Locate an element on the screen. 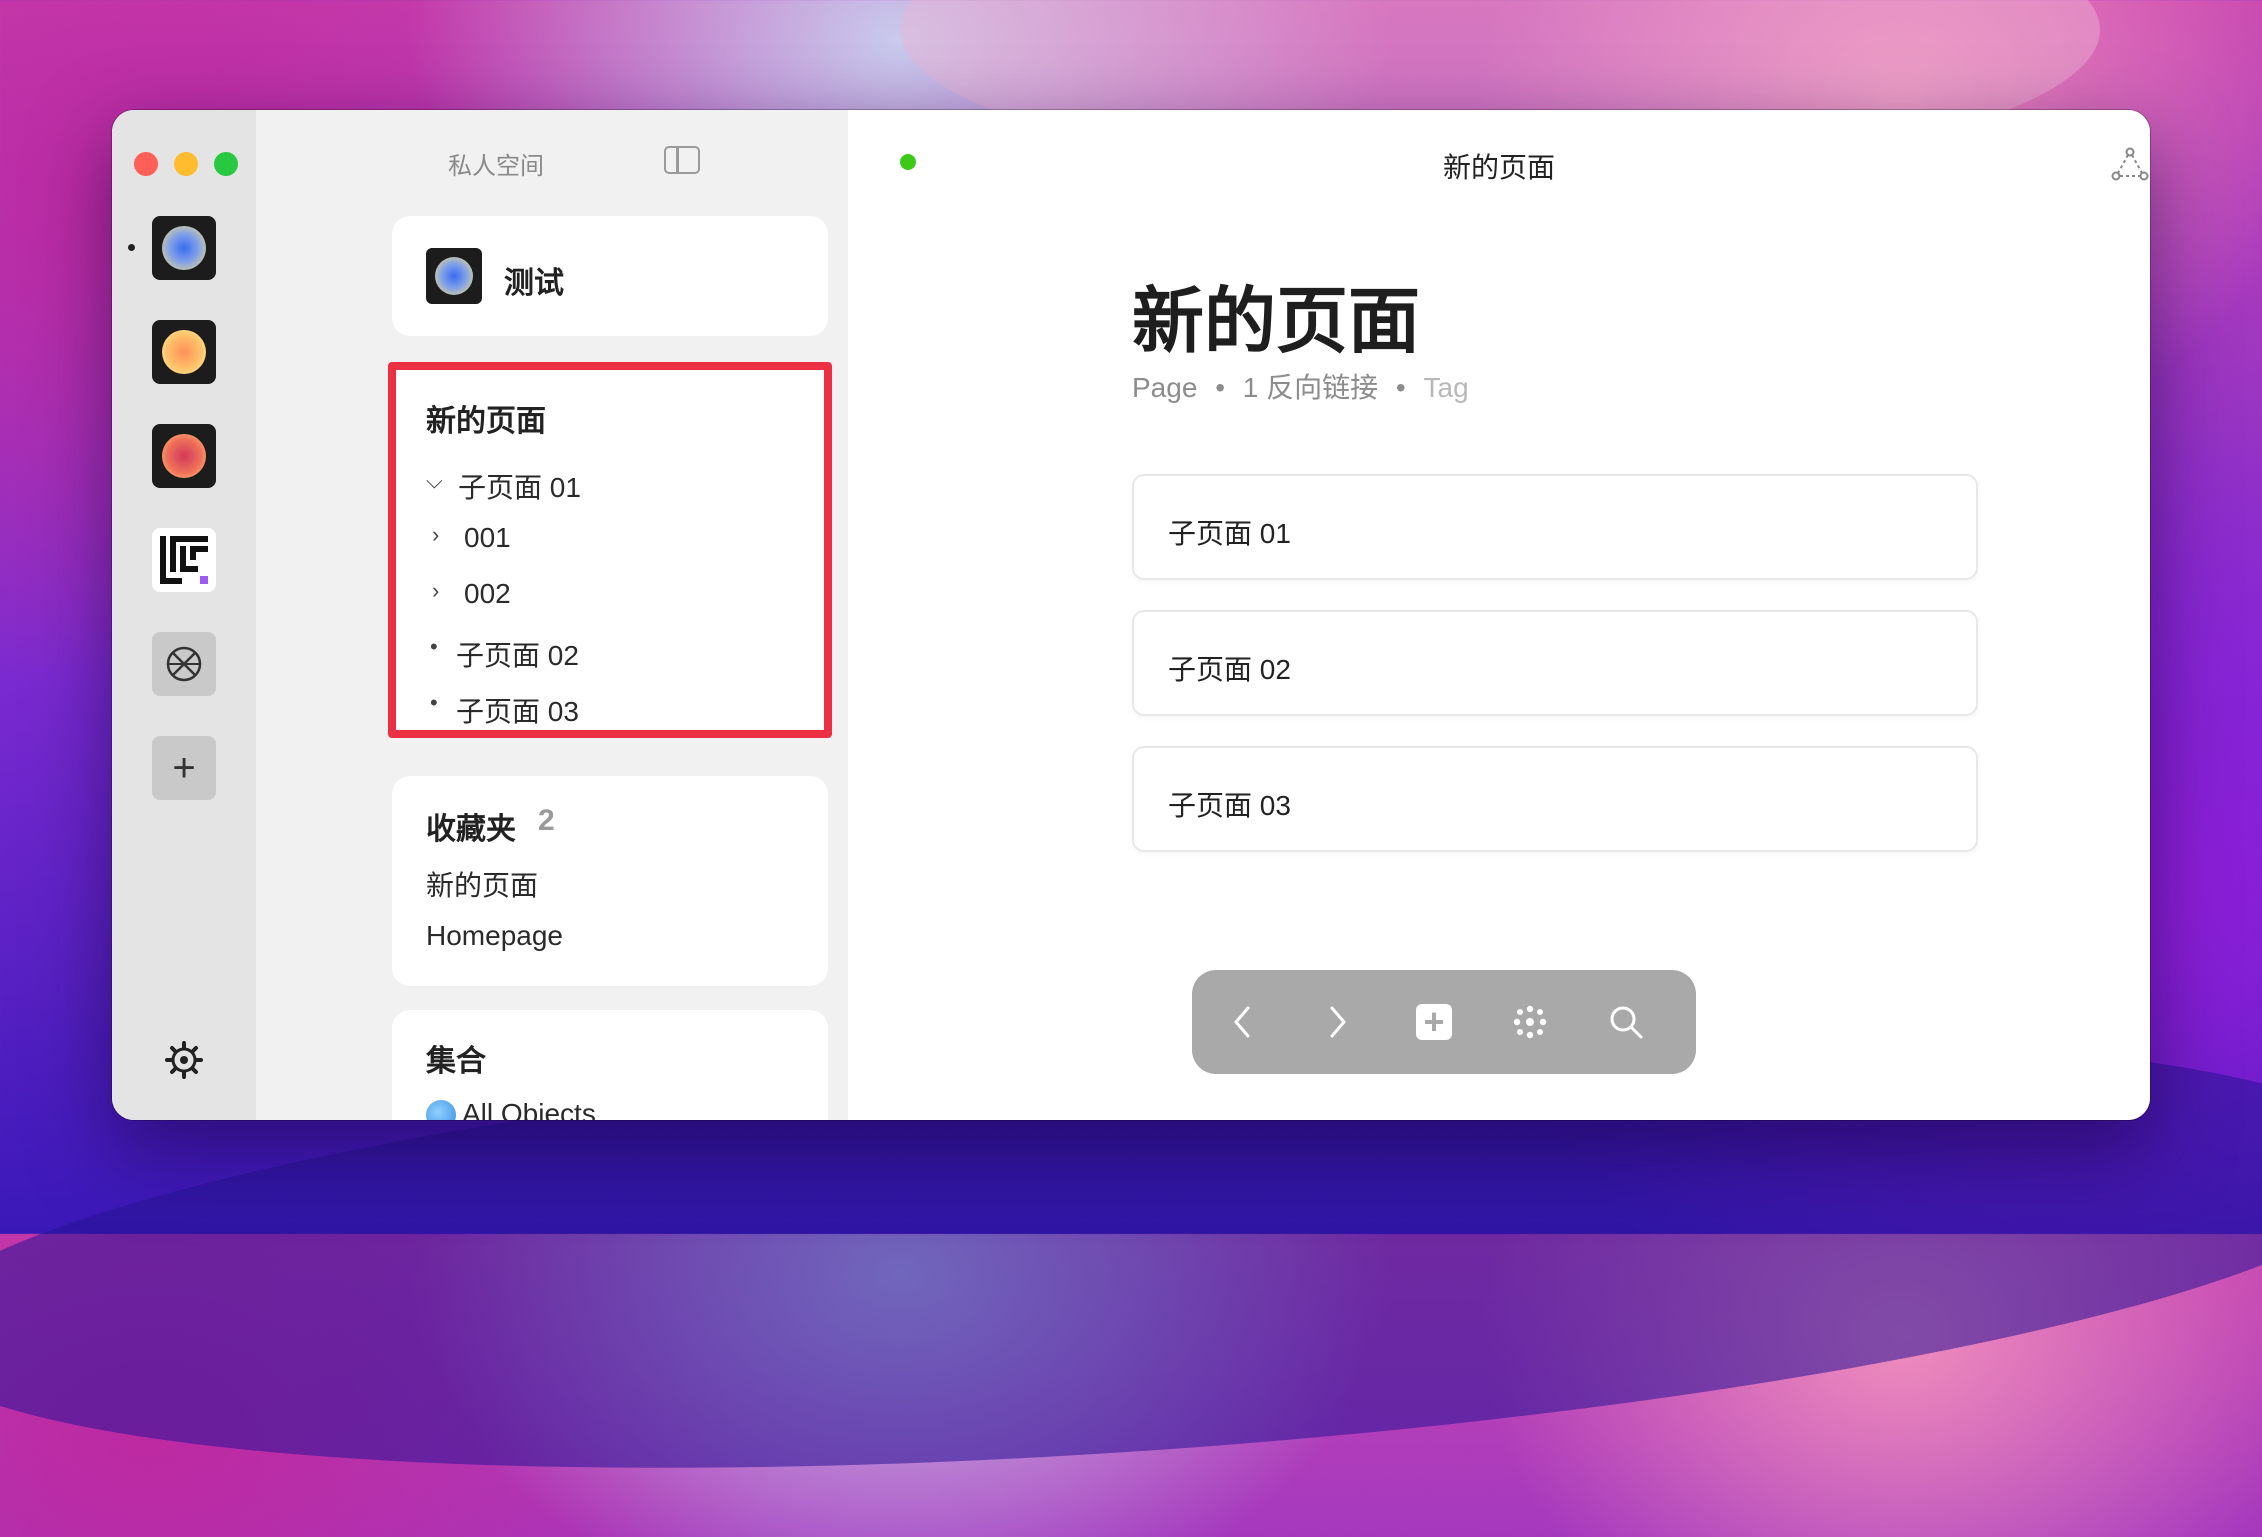 The width and height of the screenshot is (2262, 1537). create-object-button: + is located at coordinates (1434, 1022).